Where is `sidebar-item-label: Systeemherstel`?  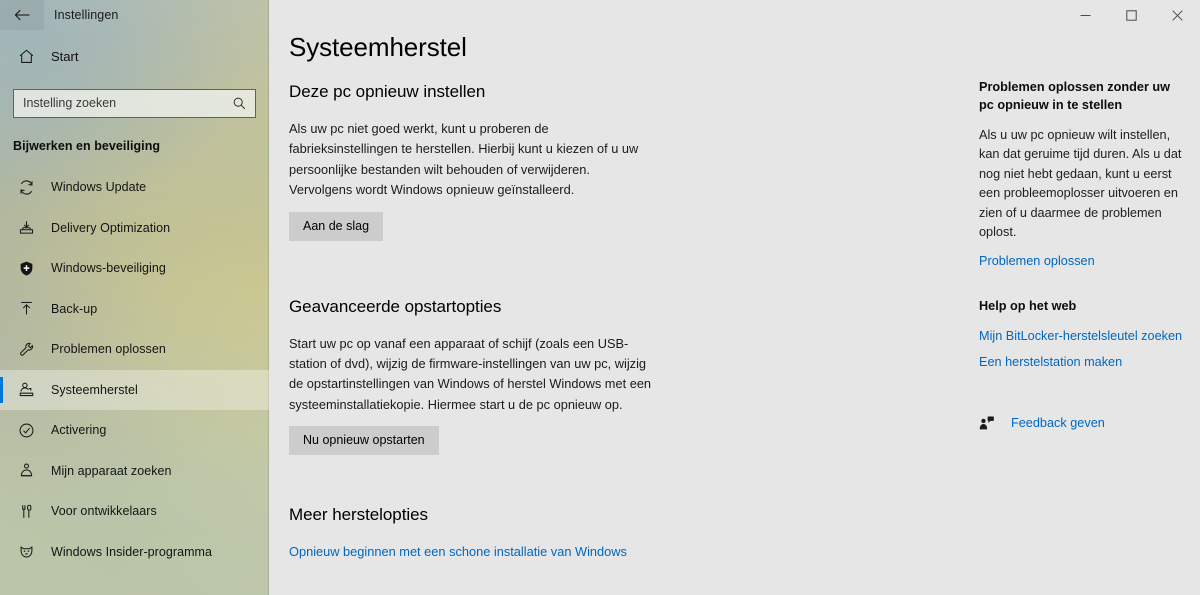
sidebar-item-label: Systeemherstel is located at coordinates (94, 389).